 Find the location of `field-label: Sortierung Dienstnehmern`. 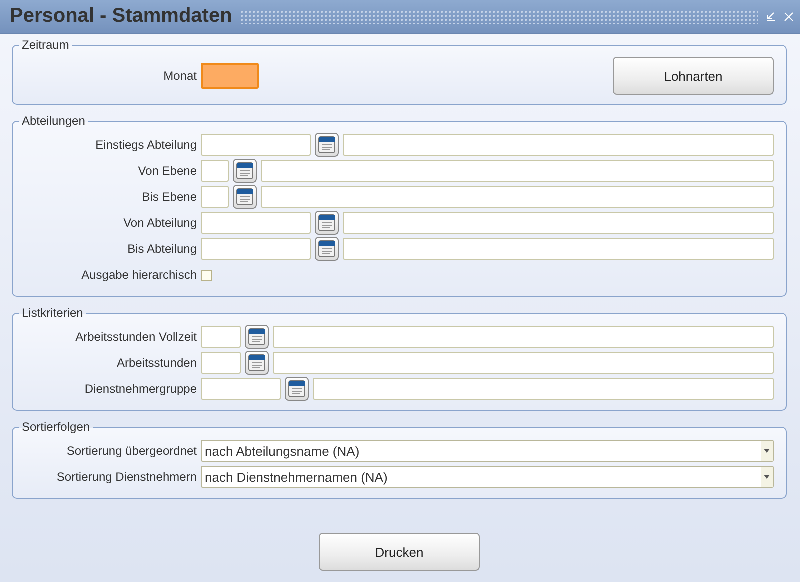

field-label: Sortierung Dienstnehmern is located at coordinates (126, 477).